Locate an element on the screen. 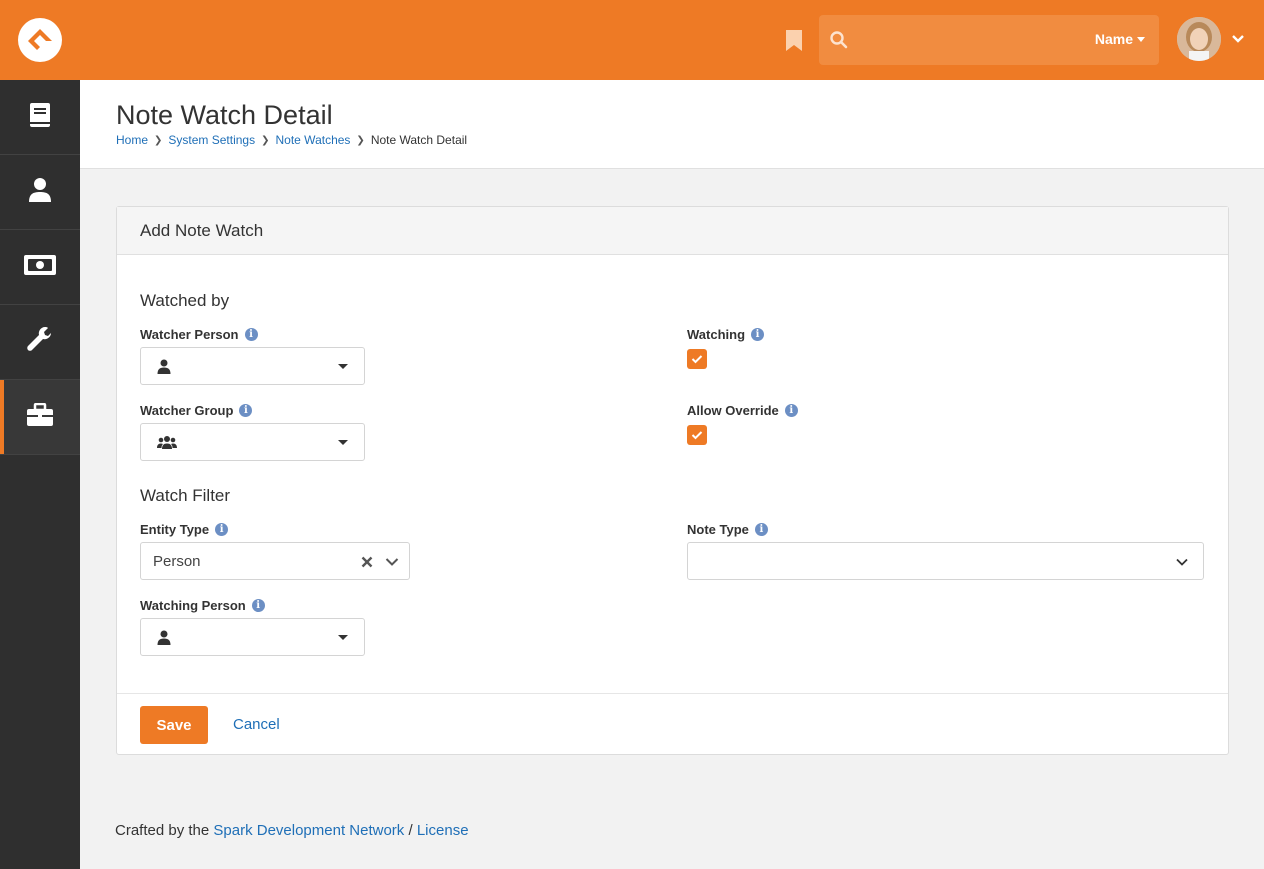 This screenshot has width=1264, height=869. cancel-link: Cancel is located at coordinates (256, 724).